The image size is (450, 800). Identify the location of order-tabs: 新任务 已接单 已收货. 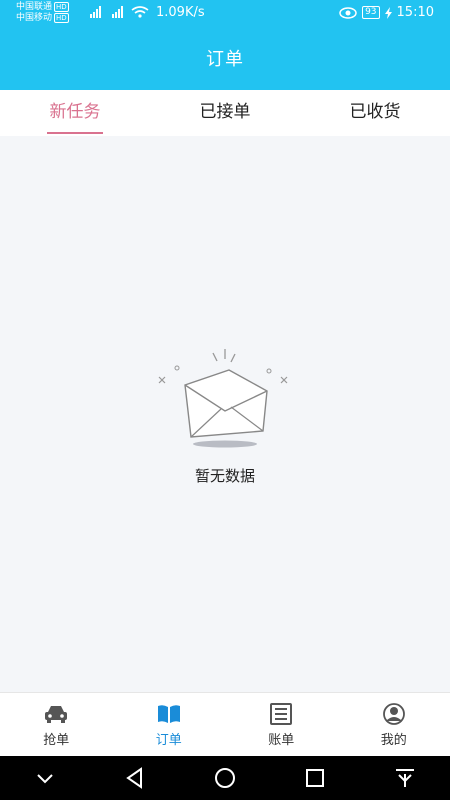
(225, 113).